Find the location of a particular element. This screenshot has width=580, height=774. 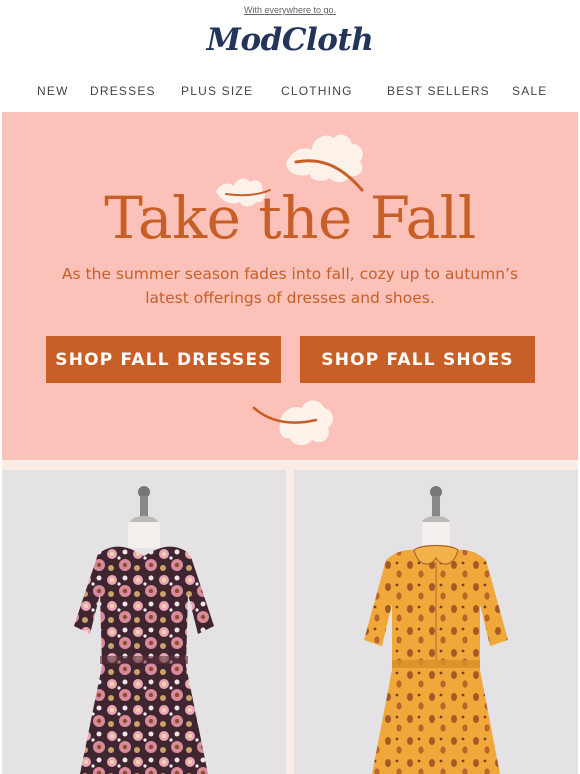

preheader-link: With everywhere to go. is located at coordinates (290, 10).